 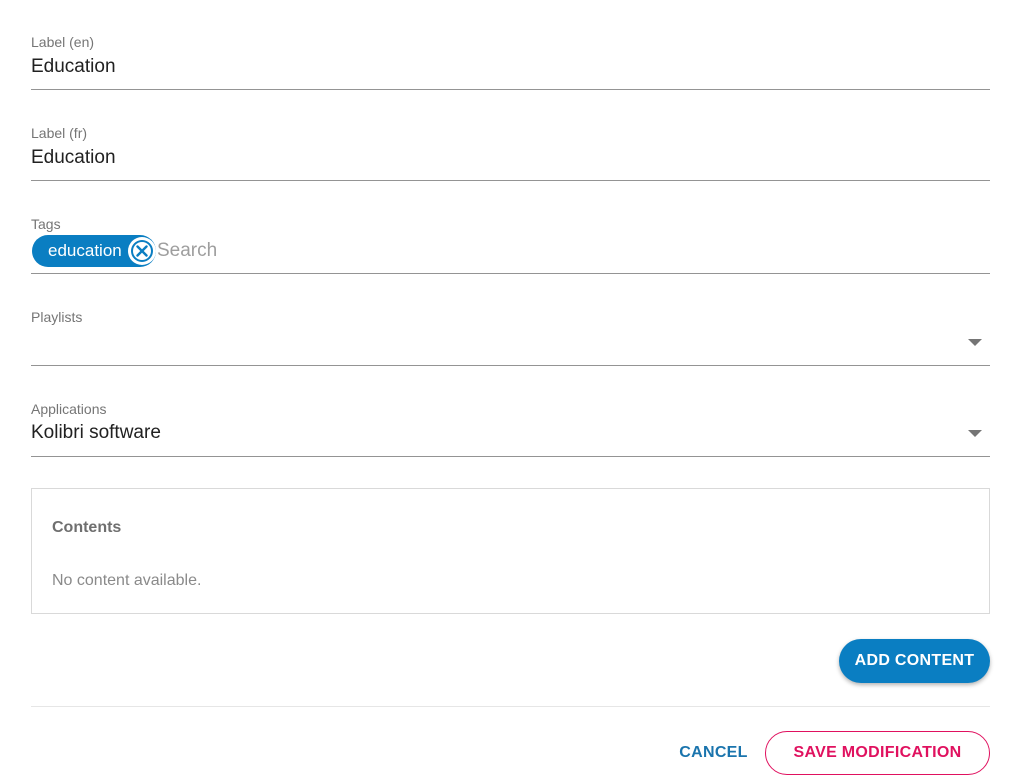 What do you see at coordinates (63, 42) in the screenshot?
I see `label-en-caption: Label (en)` at bounding box center [63, 42].